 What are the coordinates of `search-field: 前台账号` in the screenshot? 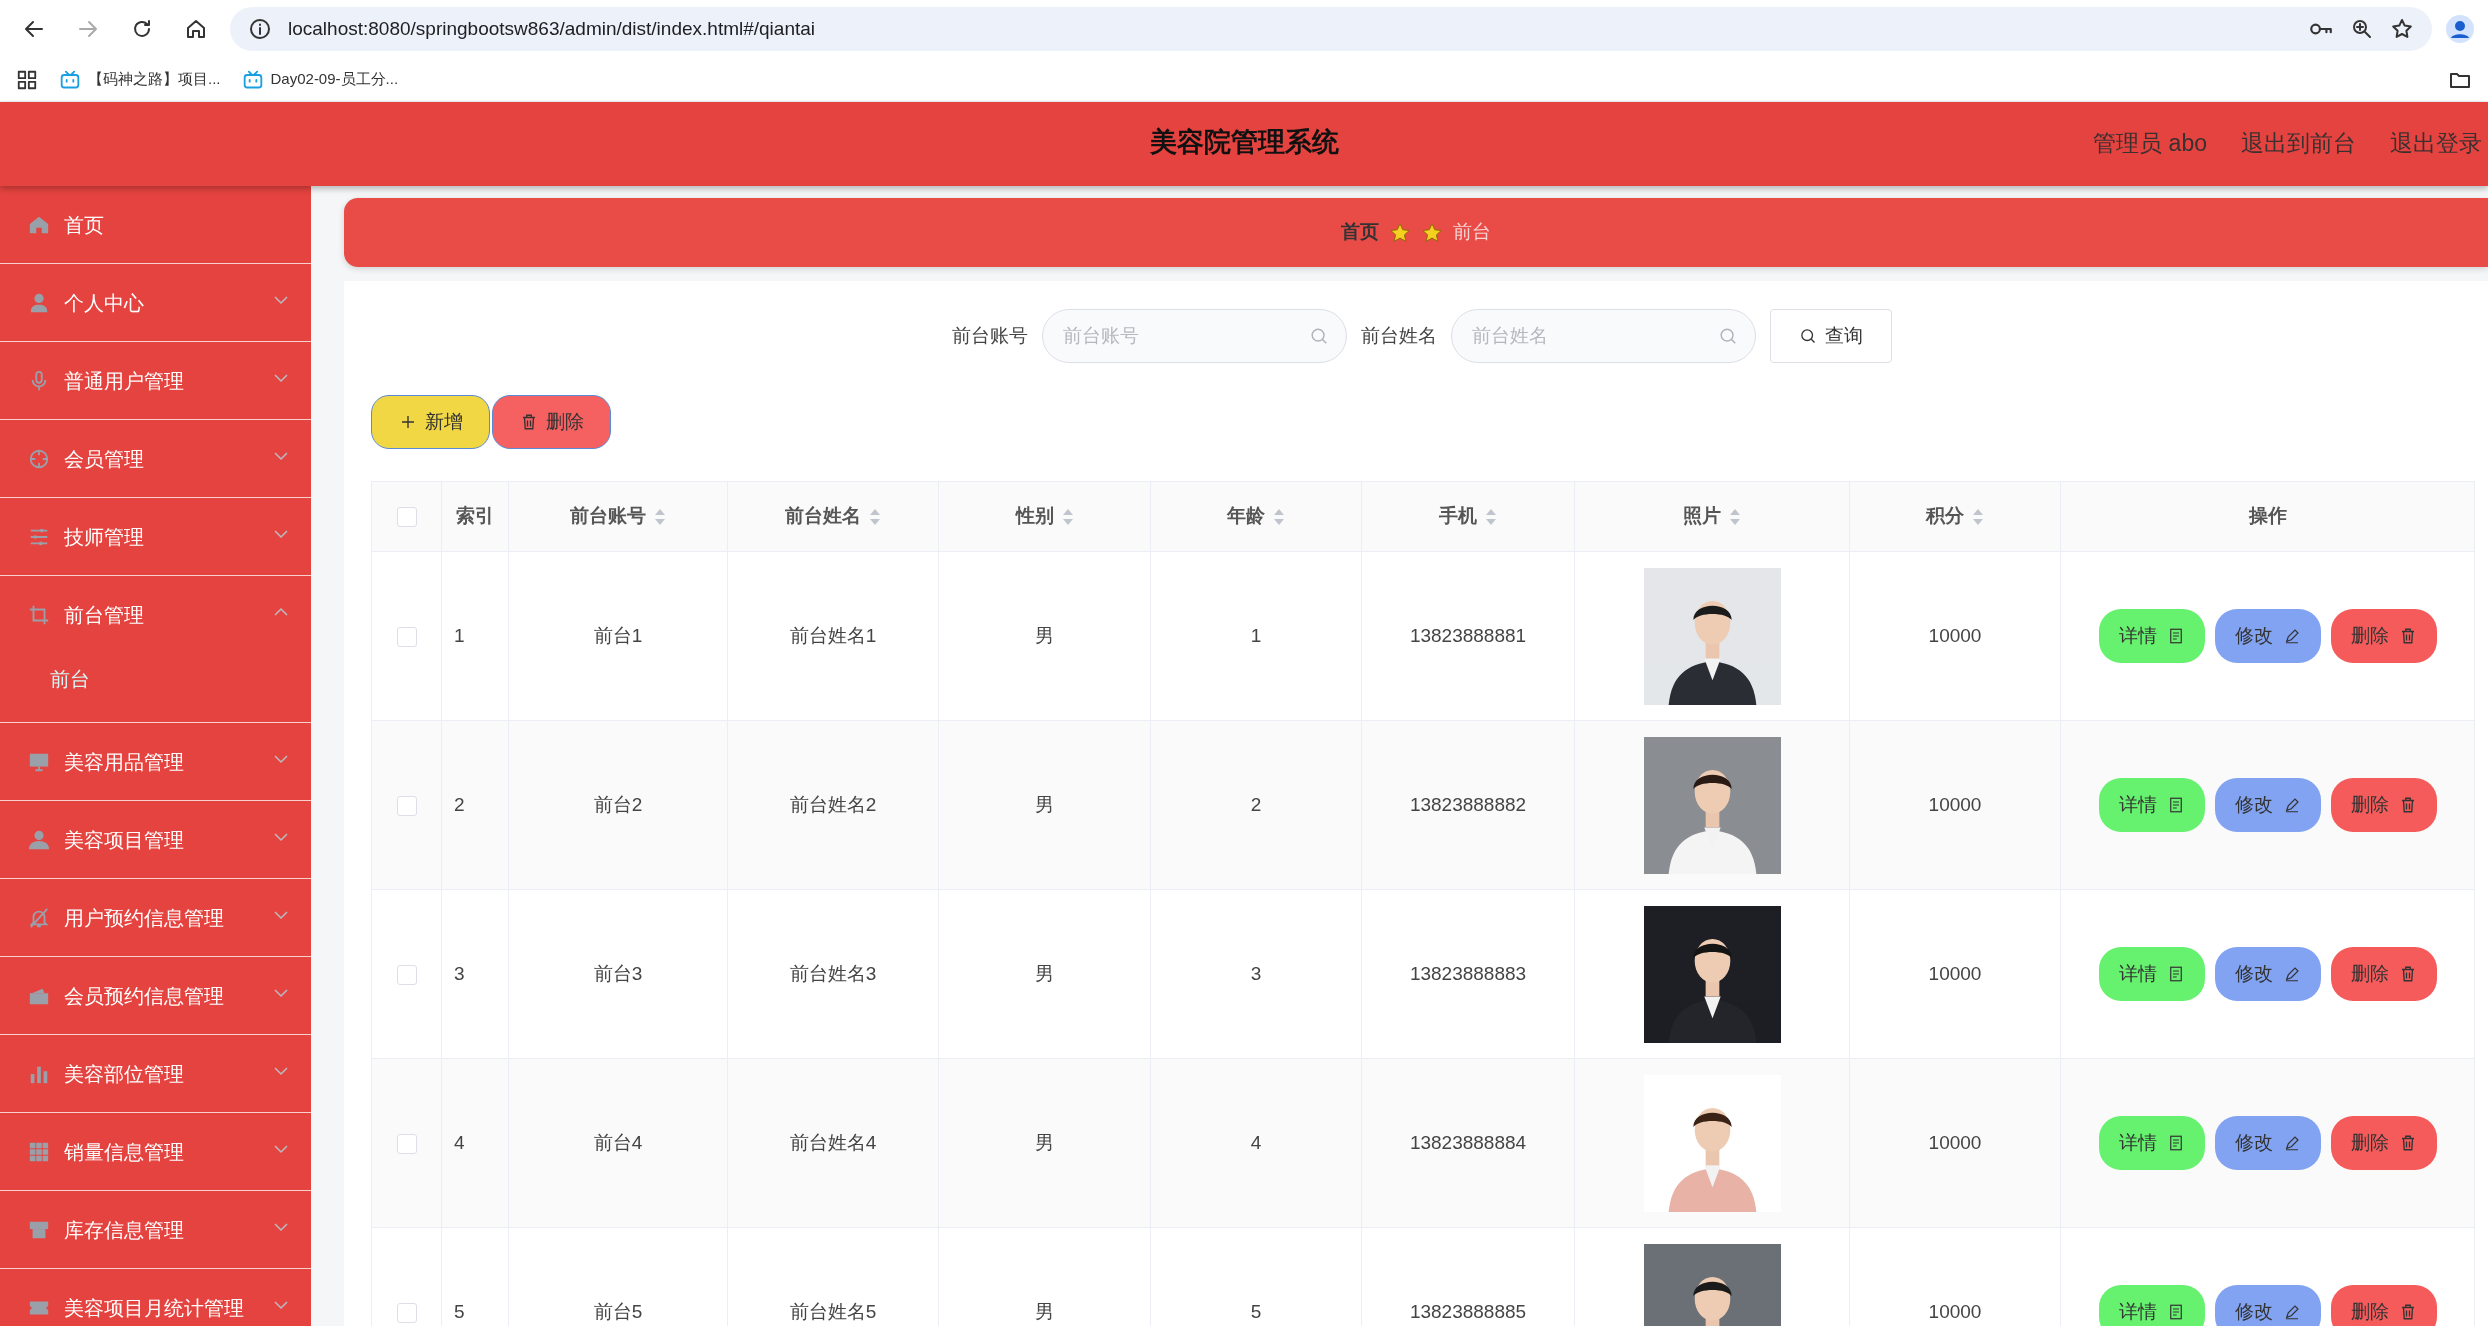 It's located at (1194, 336).